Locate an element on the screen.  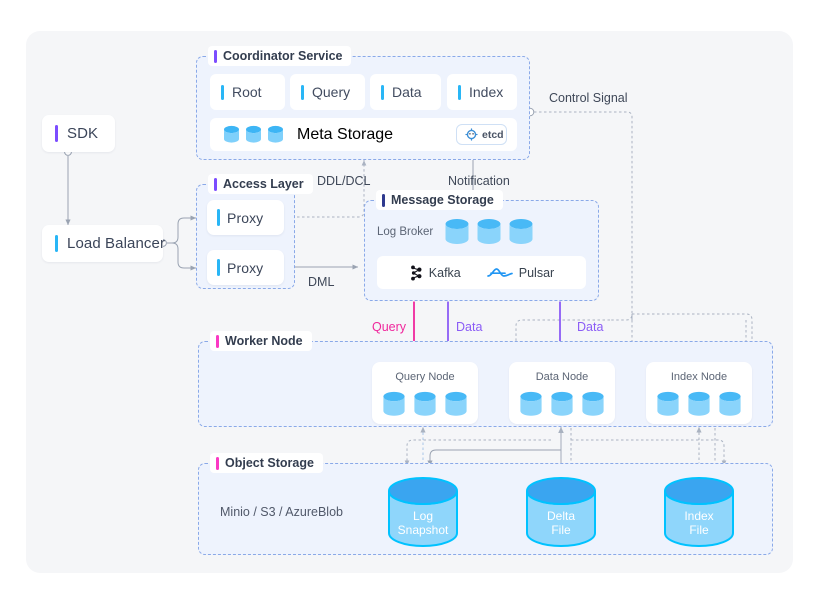
sdk-accent-bar is located at coordinates (56, 133).